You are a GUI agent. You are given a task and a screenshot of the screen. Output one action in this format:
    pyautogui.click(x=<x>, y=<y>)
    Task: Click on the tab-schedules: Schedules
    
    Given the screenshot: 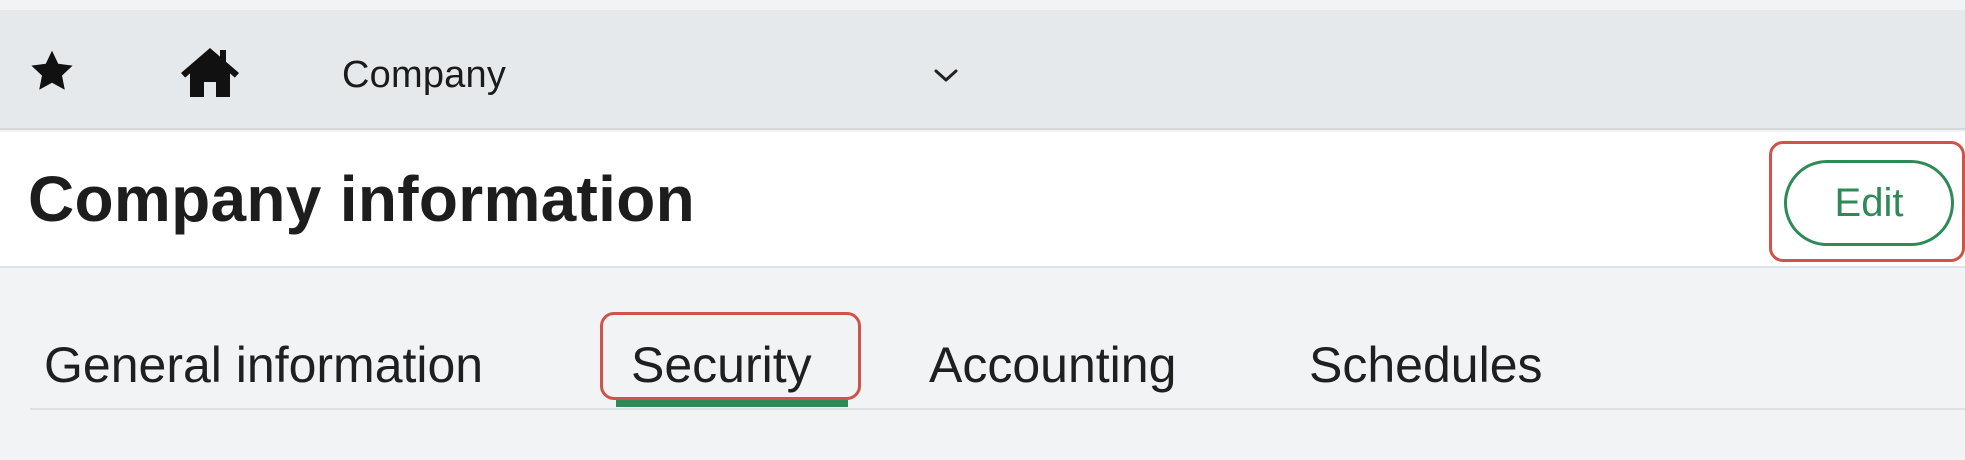 What is the action you would take?
    pyautogui.click(x=1426, y=365)
    